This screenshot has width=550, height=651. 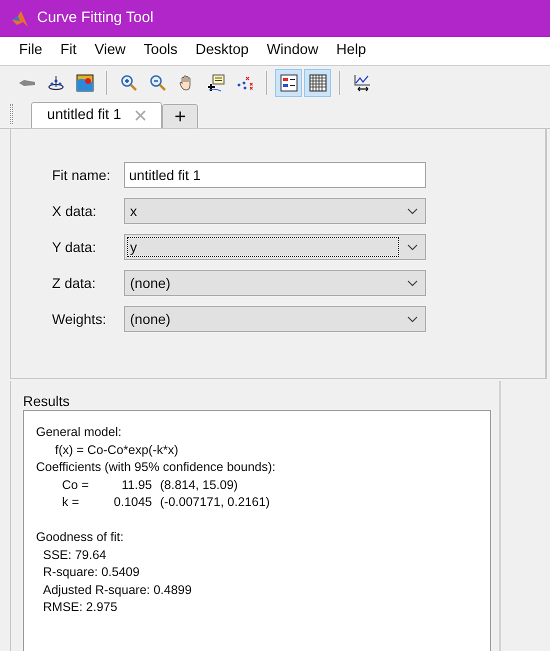 I want to click on dropdown: x, so click(x=275, y=211).